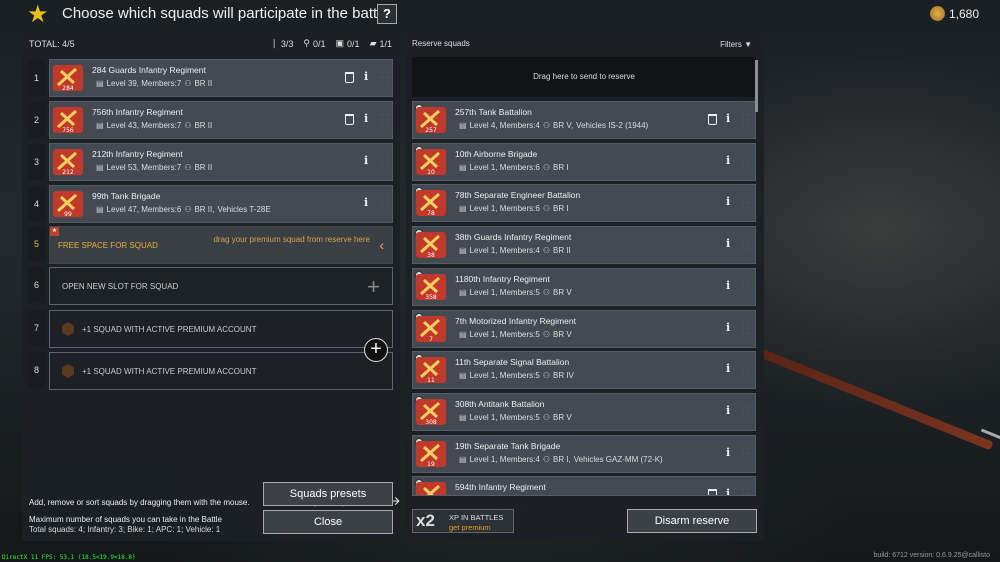 Image resolution: width=1000 pixels, height=562 pixels. I want to click on gold-coin-icon, so click(937, 13).